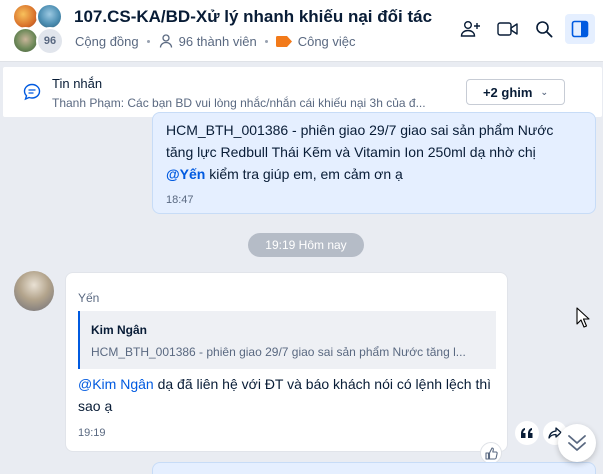 The width and height of the screenshot is (603, 474). Describe the element at coordinates (185, 174) in the screenshot. I see `mention-link: @Yến` at that location.